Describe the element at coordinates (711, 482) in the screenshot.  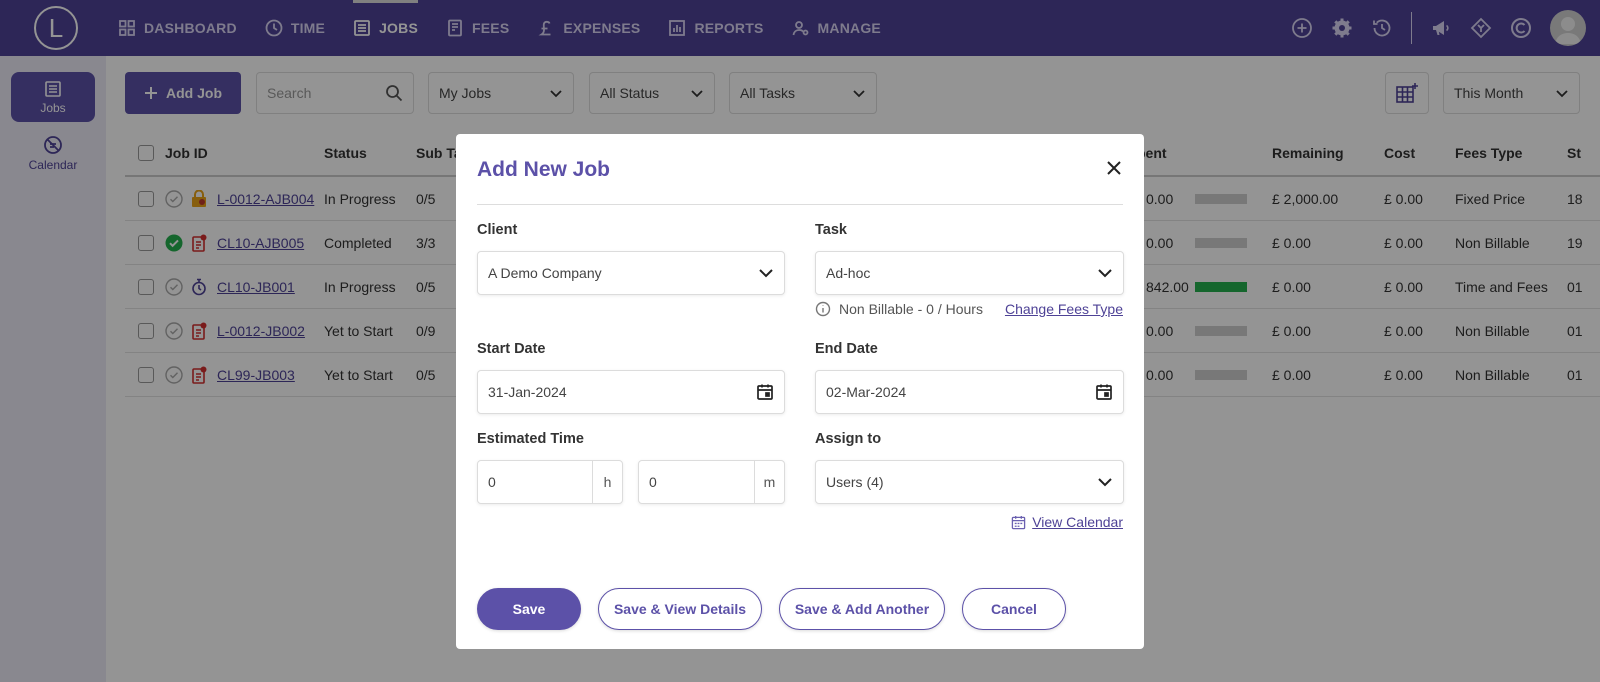
I see `minutes-input: 0 m` at that location.